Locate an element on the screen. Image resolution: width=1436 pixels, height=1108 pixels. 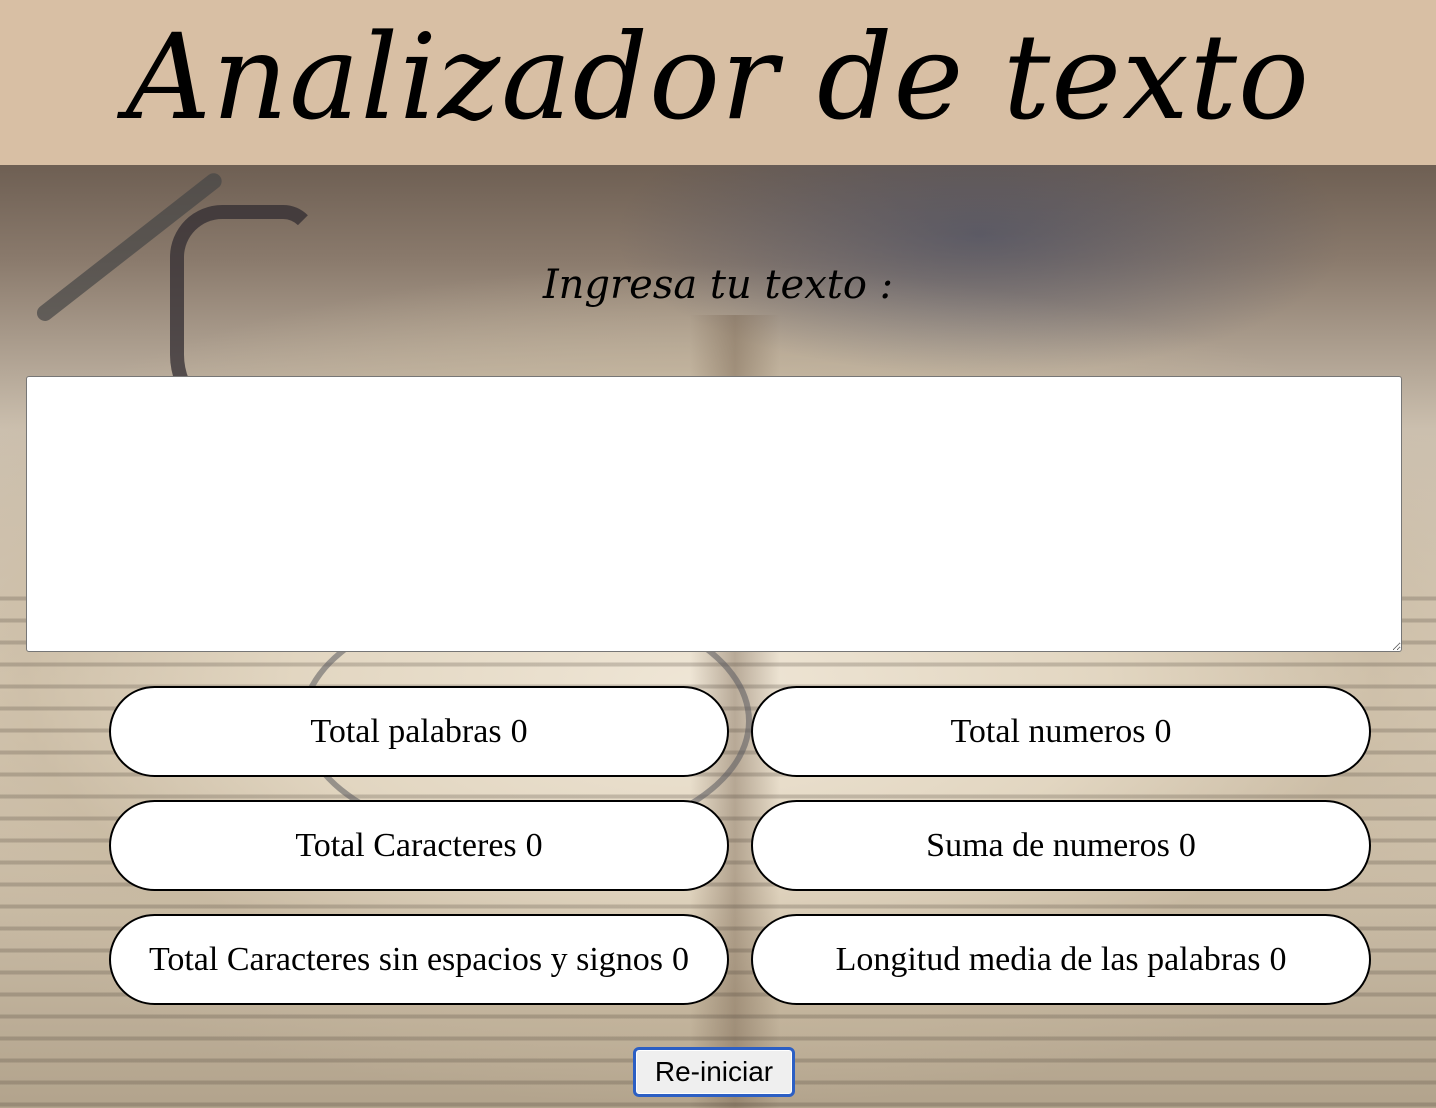
stat-total-caracteres: Total Caracteres 0 is located at coordinates (419, 845).